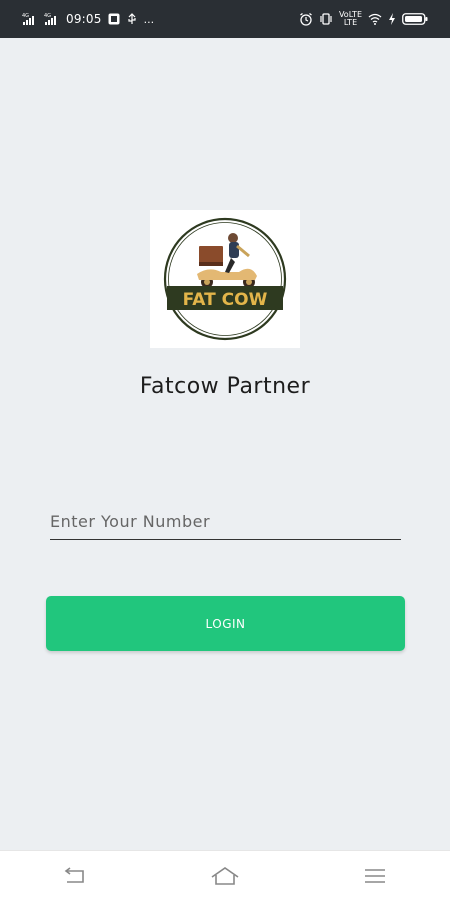  I want to click on home-icon, so click(225, 876).